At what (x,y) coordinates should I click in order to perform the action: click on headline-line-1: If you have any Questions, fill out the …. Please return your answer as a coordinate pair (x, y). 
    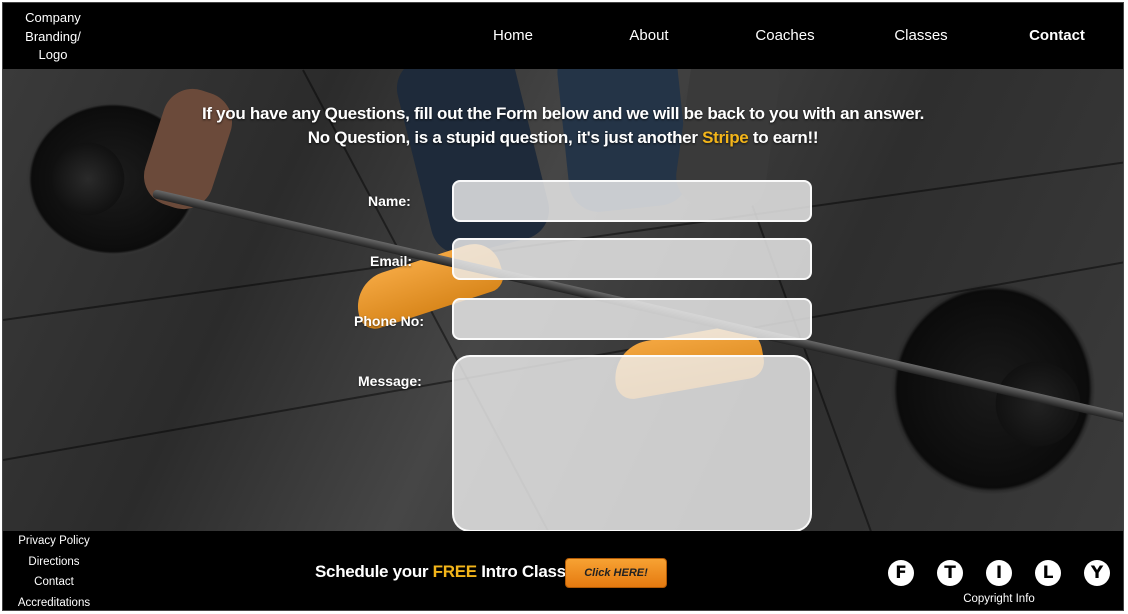
    Looking at the image, I should click on (563, 113).